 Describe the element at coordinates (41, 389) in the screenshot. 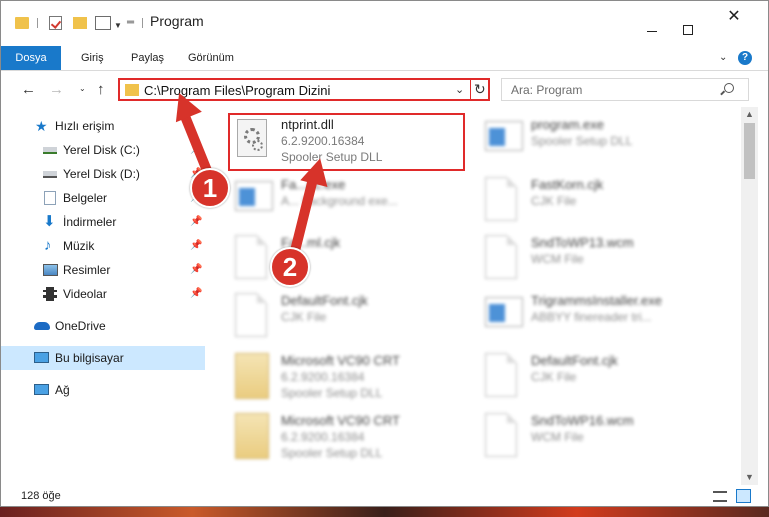

I see `network-icon` at that location.